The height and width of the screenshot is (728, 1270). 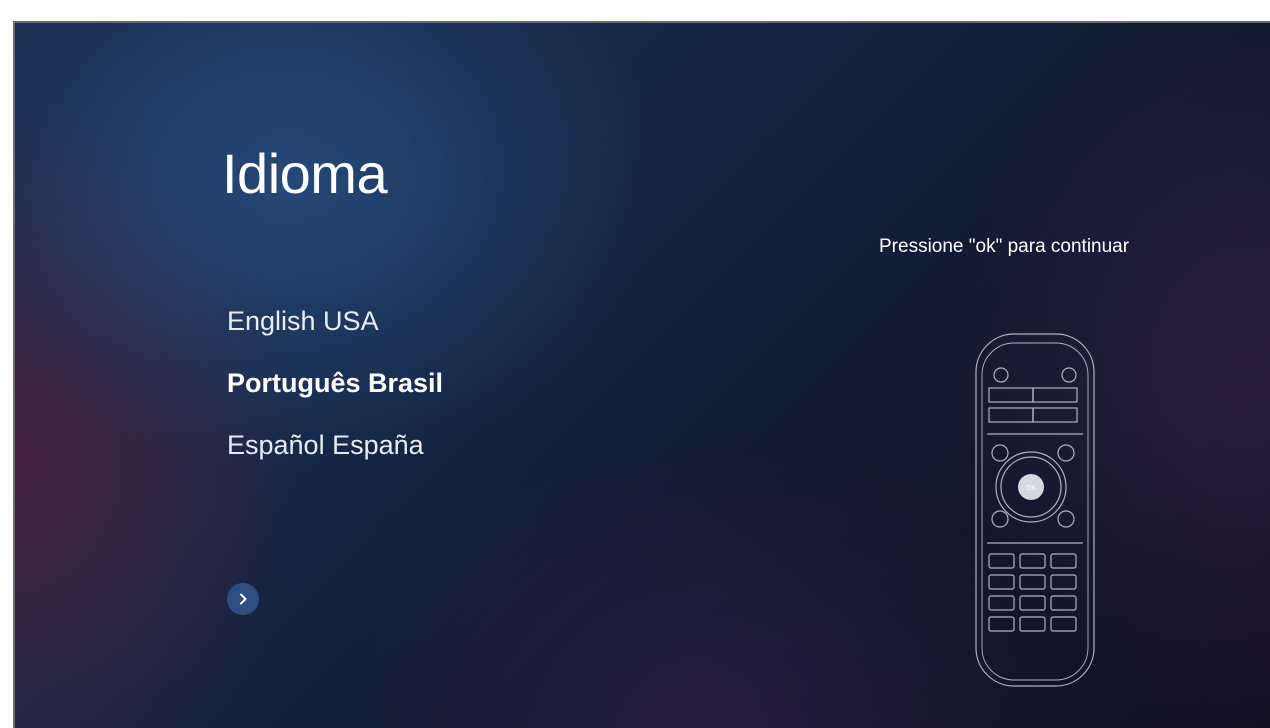 What do you see at coordinates (305, 173) in the screenshot?
I see `page-title: Idioma` at bounding box center [305, 173].